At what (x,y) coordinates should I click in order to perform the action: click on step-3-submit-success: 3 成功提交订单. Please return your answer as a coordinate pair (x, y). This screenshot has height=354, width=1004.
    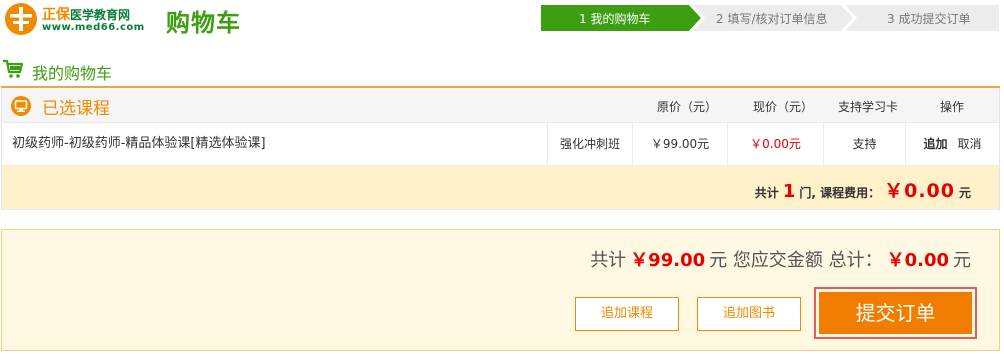
    Looking at the image, I should click on (929, 19).